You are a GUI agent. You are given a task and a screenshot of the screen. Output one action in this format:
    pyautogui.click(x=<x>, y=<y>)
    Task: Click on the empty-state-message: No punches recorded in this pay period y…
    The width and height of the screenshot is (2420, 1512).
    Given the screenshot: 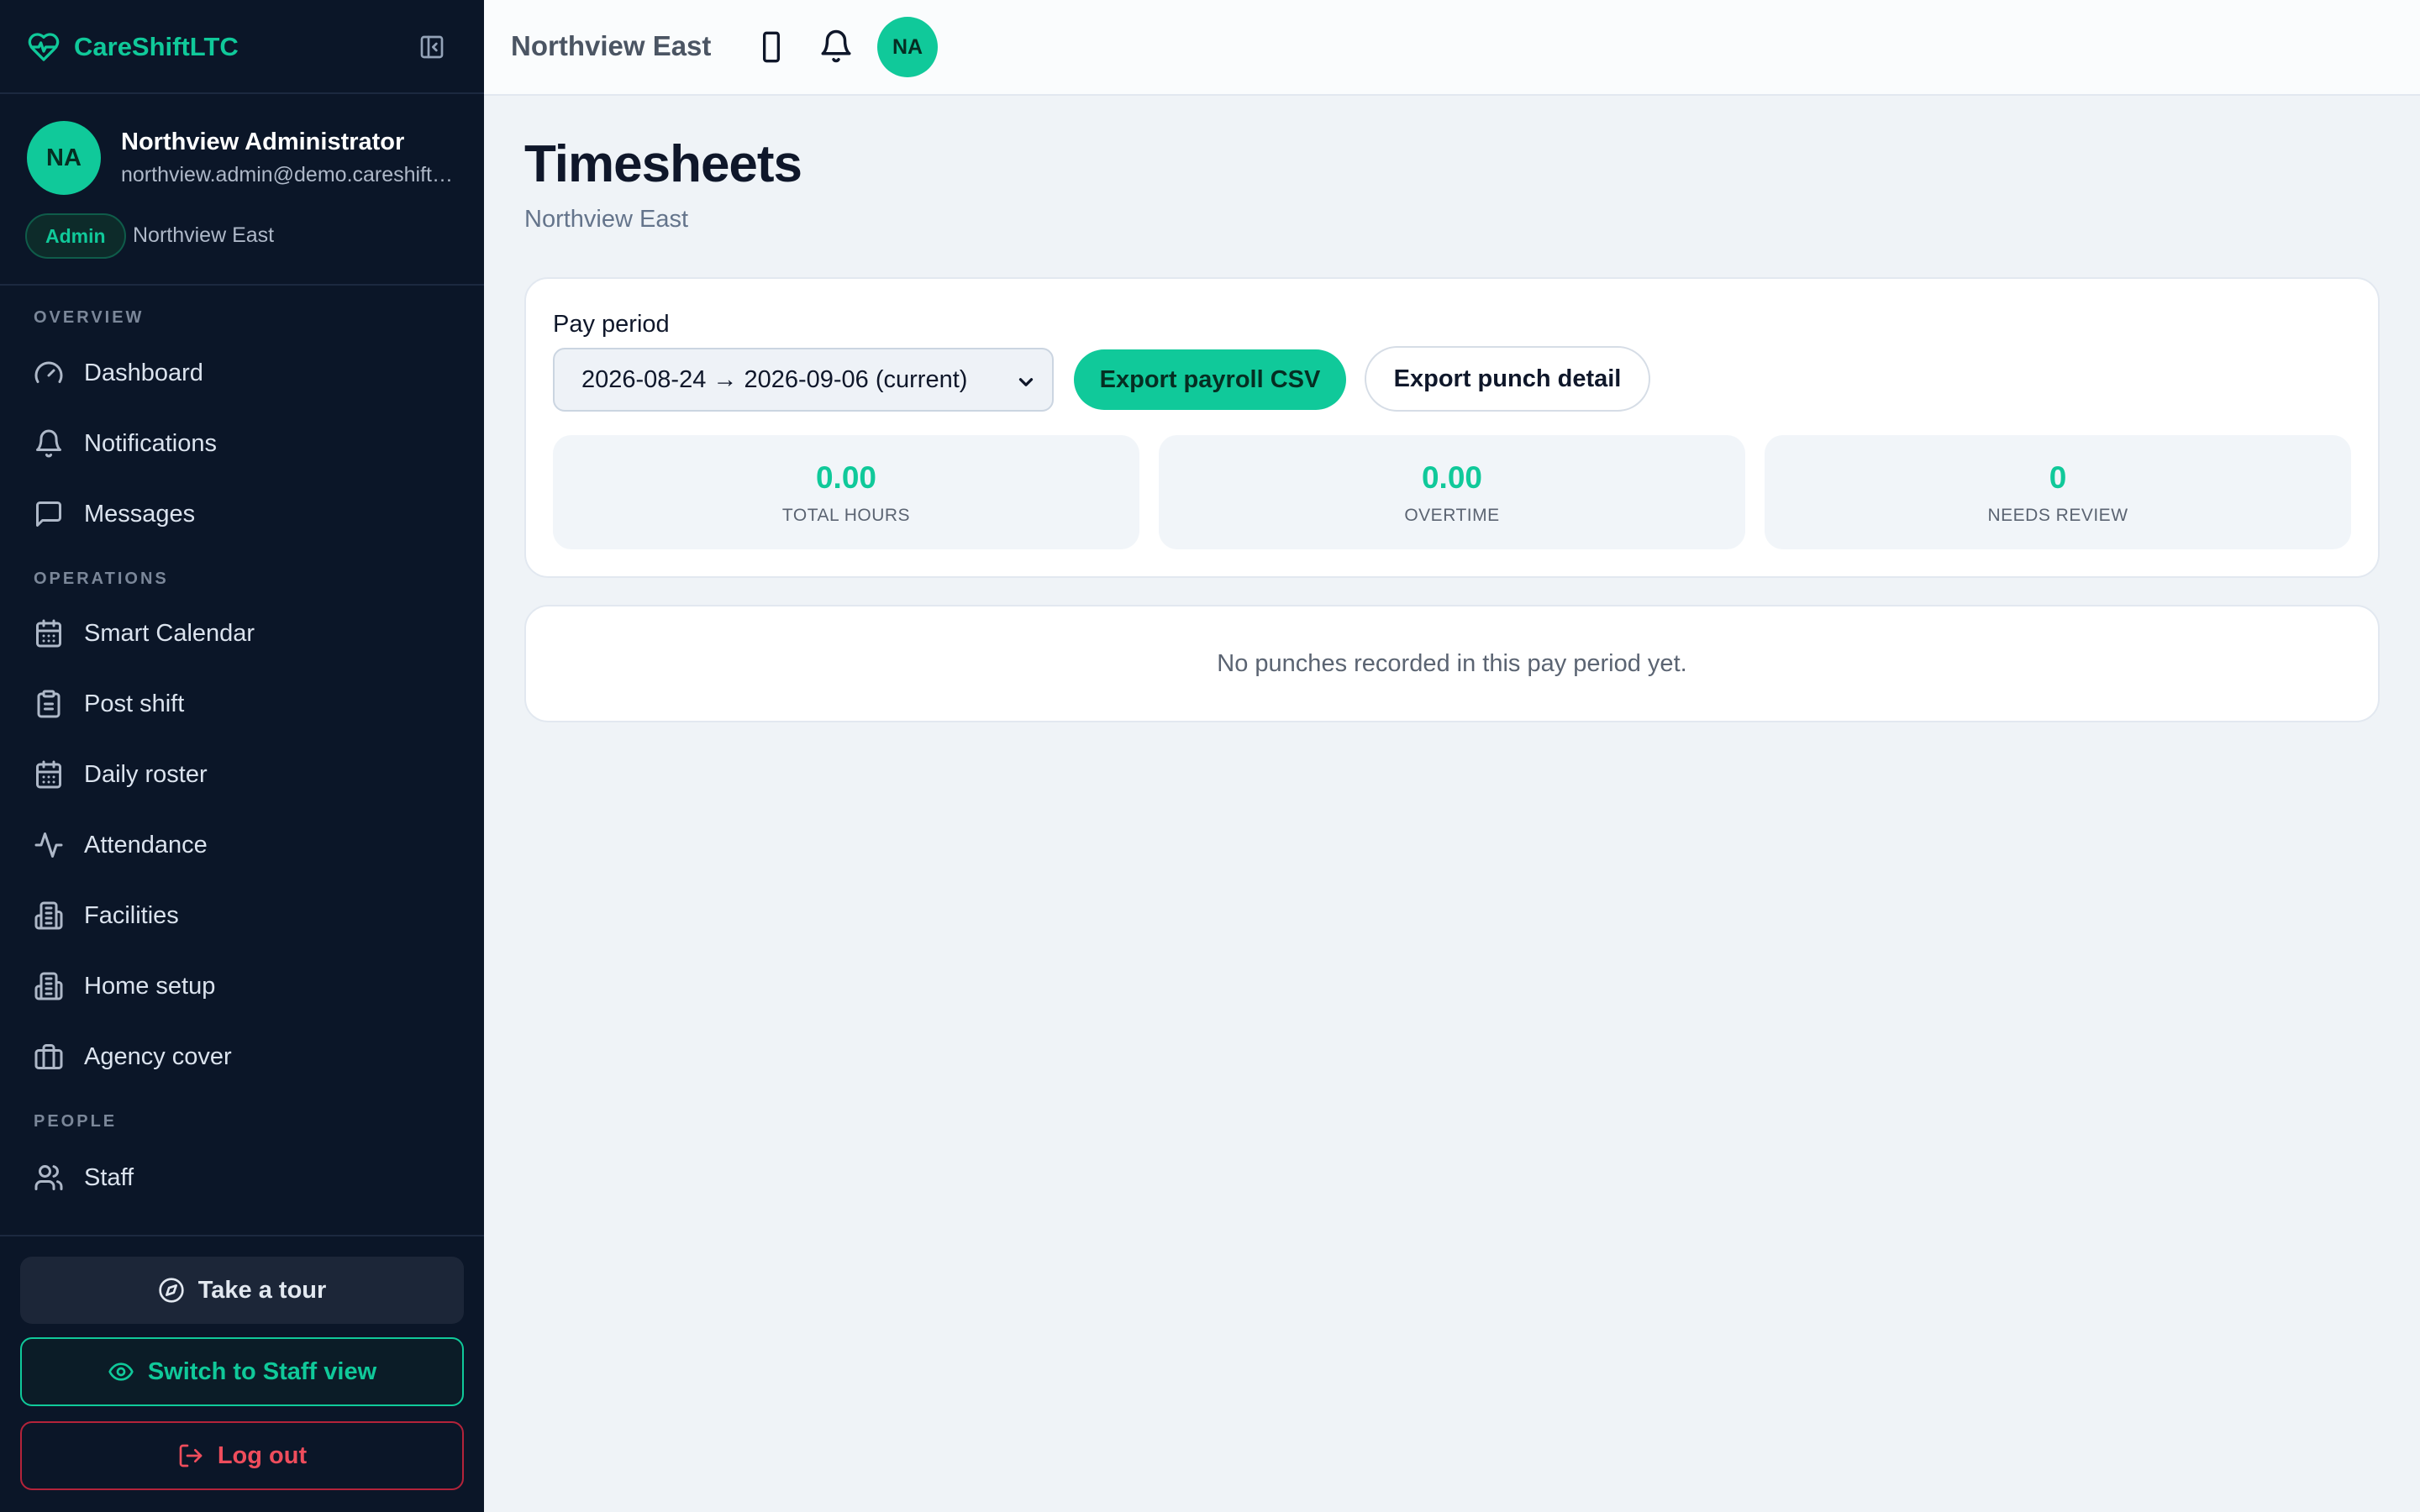 What is the action you would take?
    pyautogui.click(x=1452, y=663)
    